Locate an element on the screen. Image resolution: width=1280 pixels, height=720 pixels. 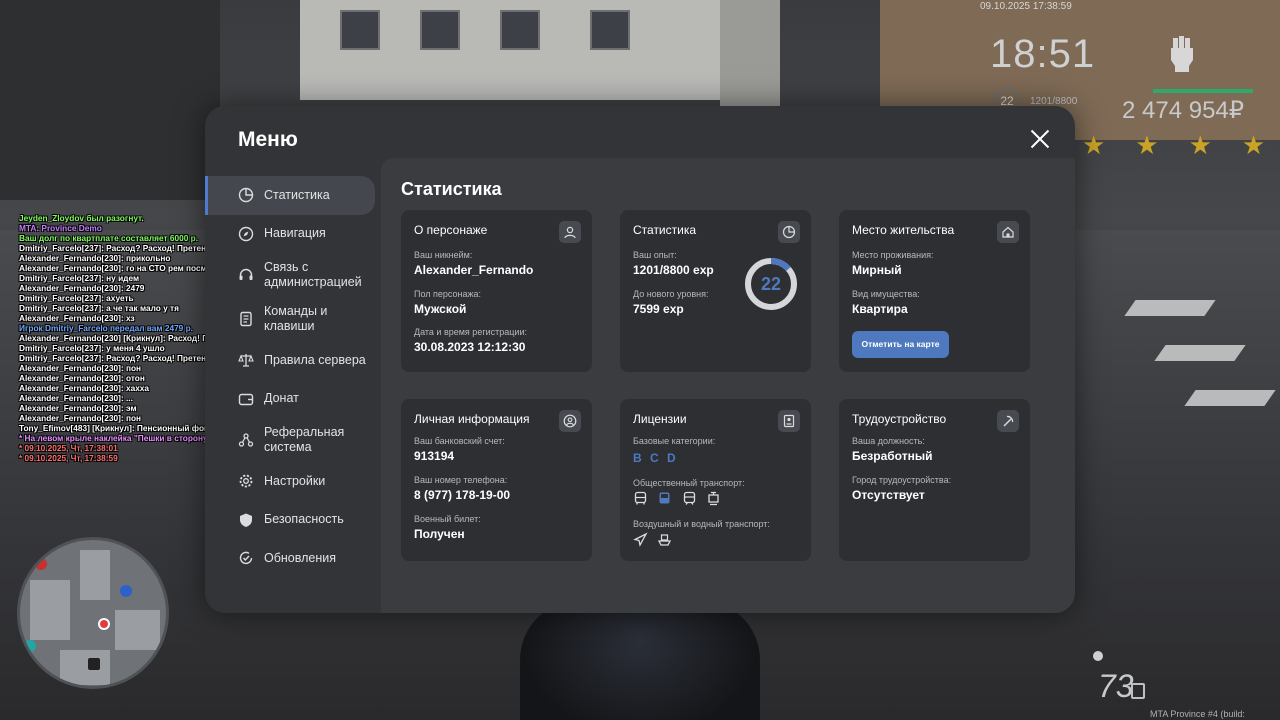
plane-icon is located at coordinates (640, 539).